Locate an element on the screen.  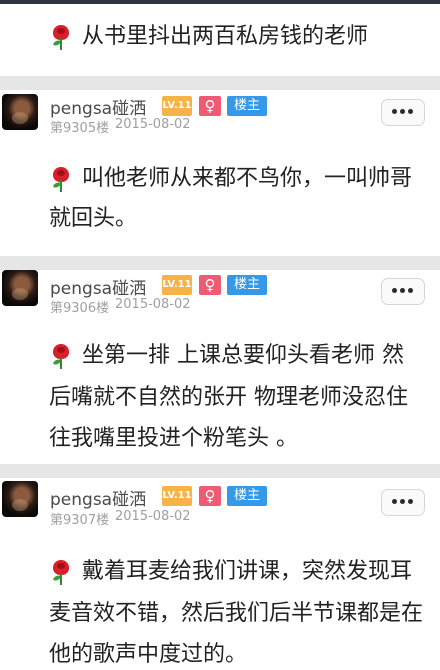
post-text: 就回头。 is located at coordinates (93, 218).